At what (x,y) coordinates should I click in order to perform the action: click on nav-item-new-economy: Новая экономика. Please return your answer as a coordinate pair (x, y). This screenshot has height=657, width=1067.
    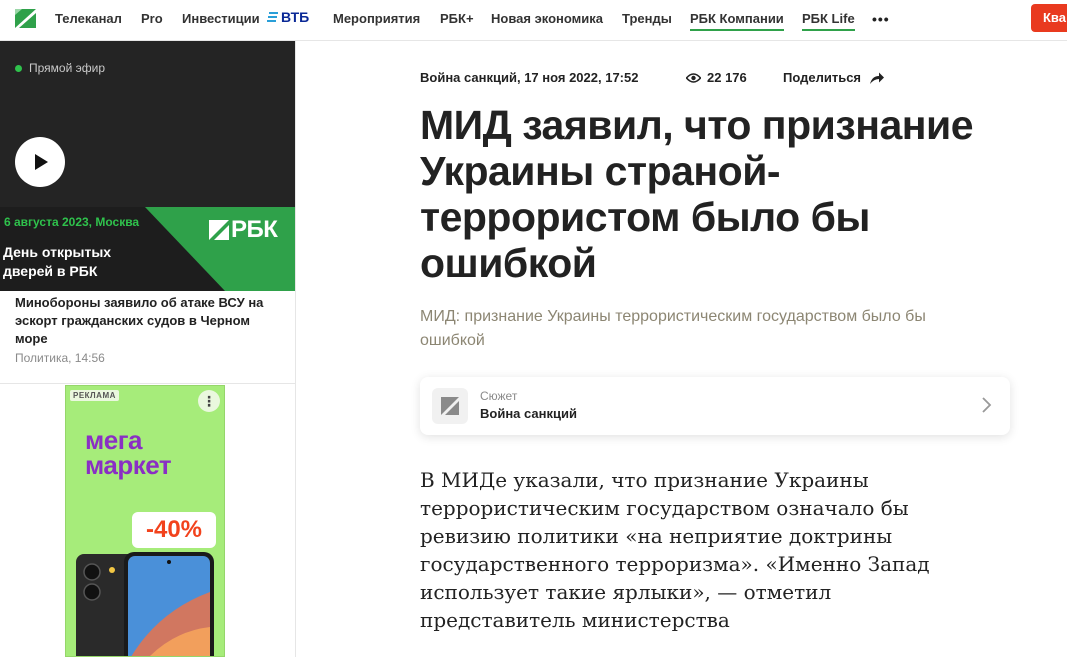
    Looking at the image, I should click on (547, 18).